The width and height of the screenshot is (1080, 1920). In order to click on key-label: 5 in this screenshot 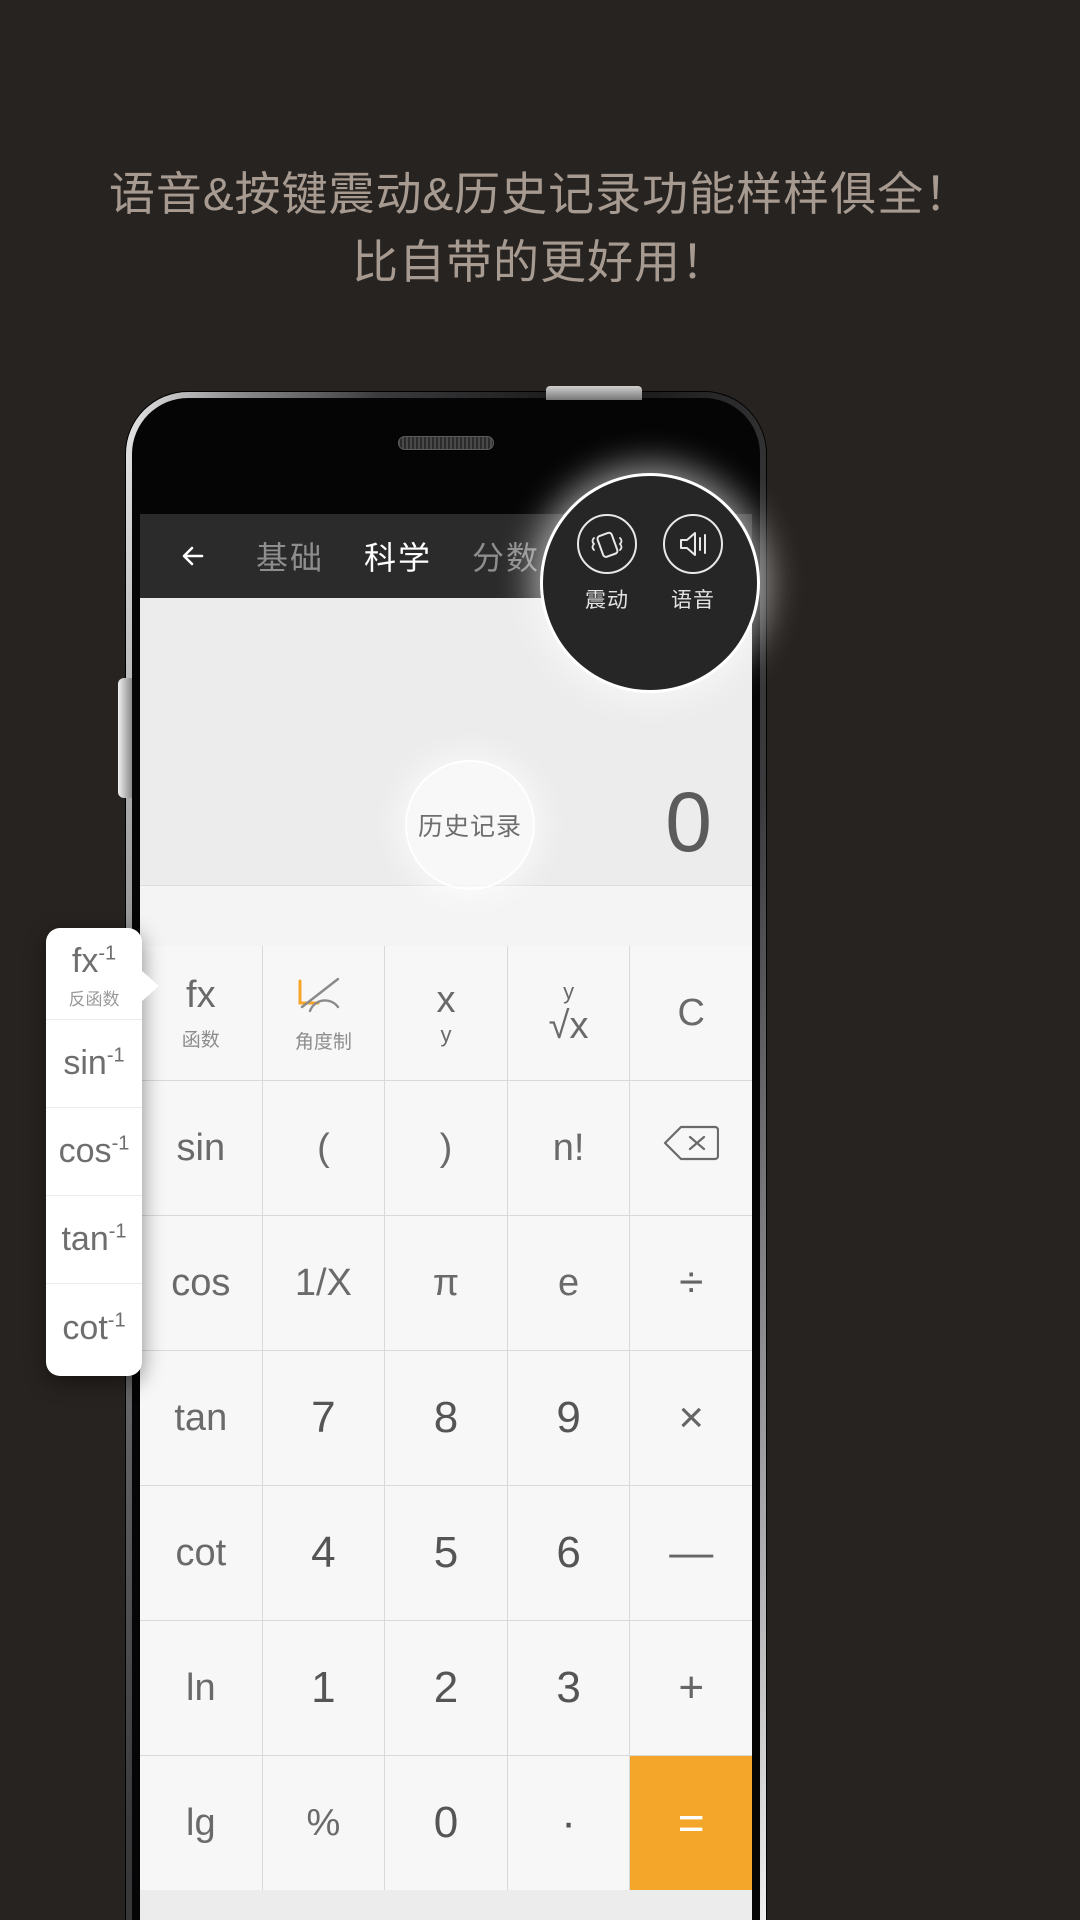, I will do `click(446, 1552)`.